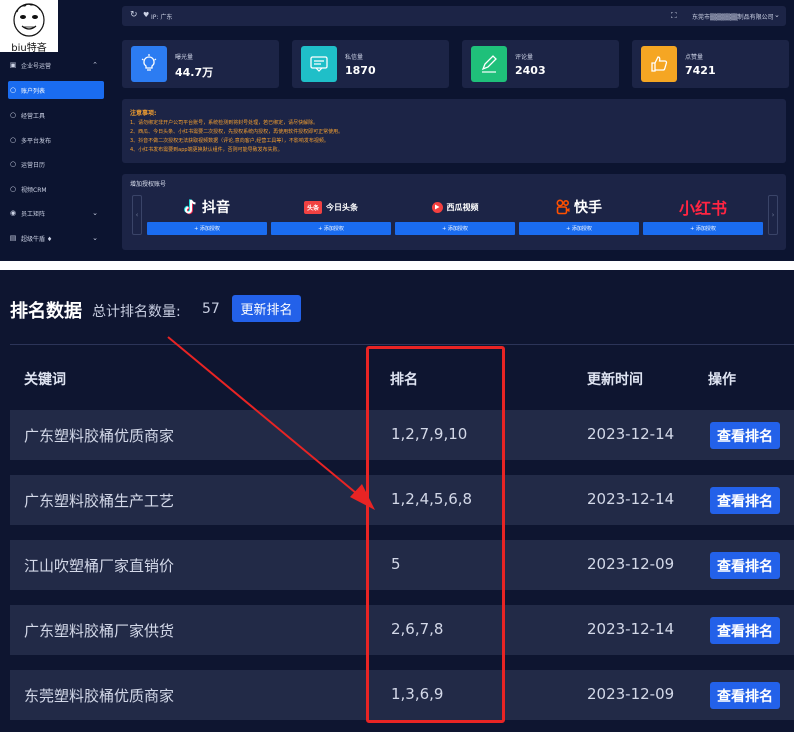 Image resolution: width=794 pixels, height=732 pixels. I want to click on stat-label: 评论量, so click(524, 57).